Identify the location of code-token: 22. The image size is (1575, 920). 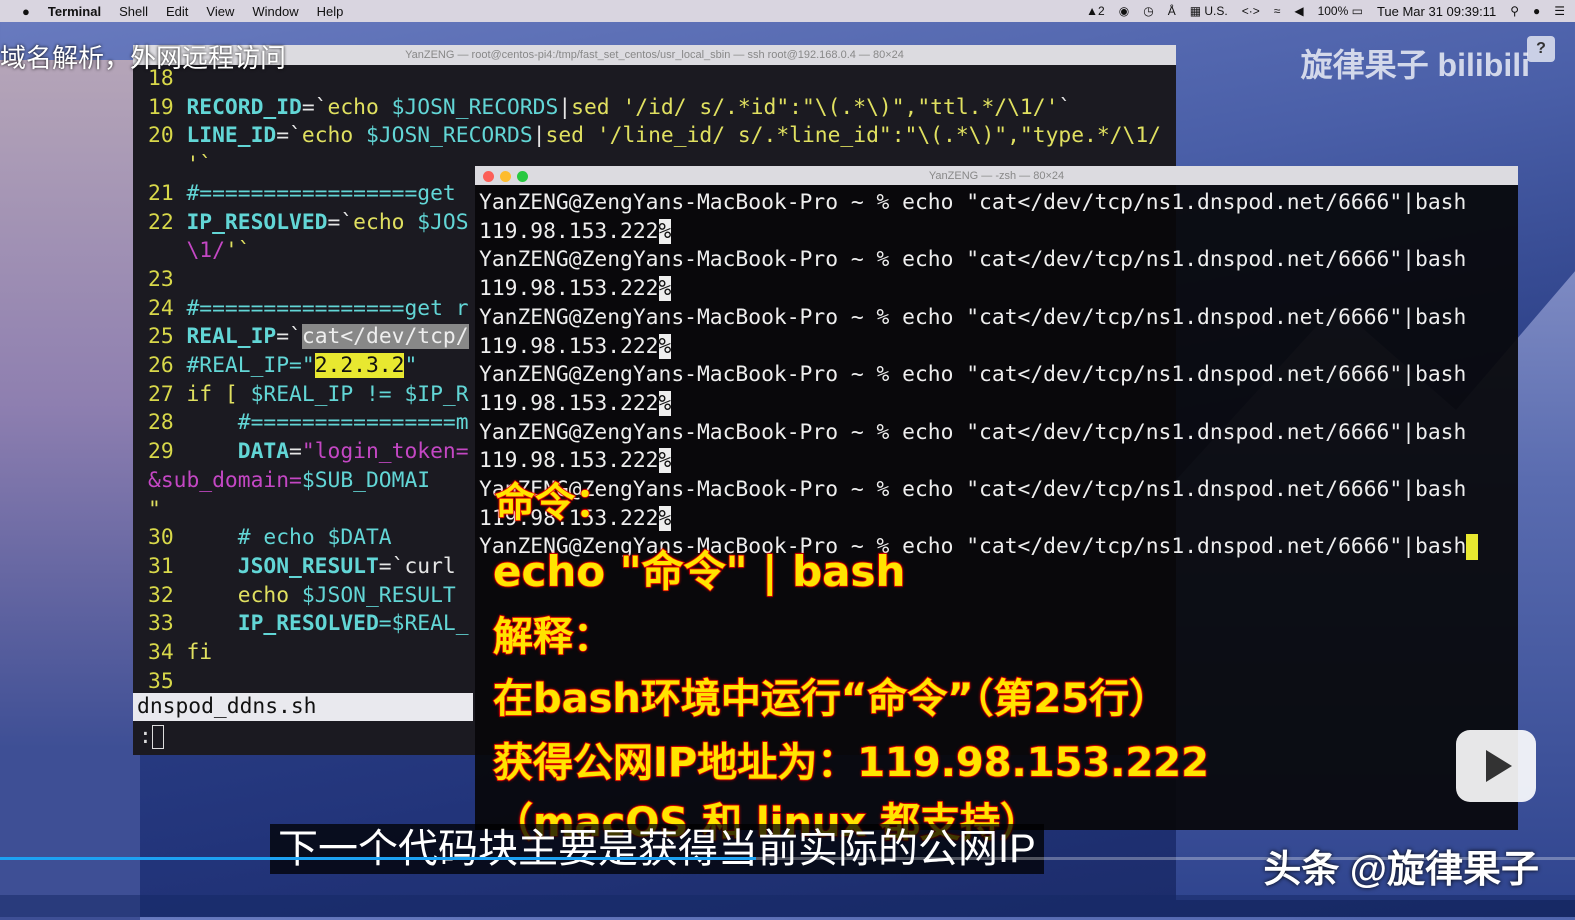
(167, 222).